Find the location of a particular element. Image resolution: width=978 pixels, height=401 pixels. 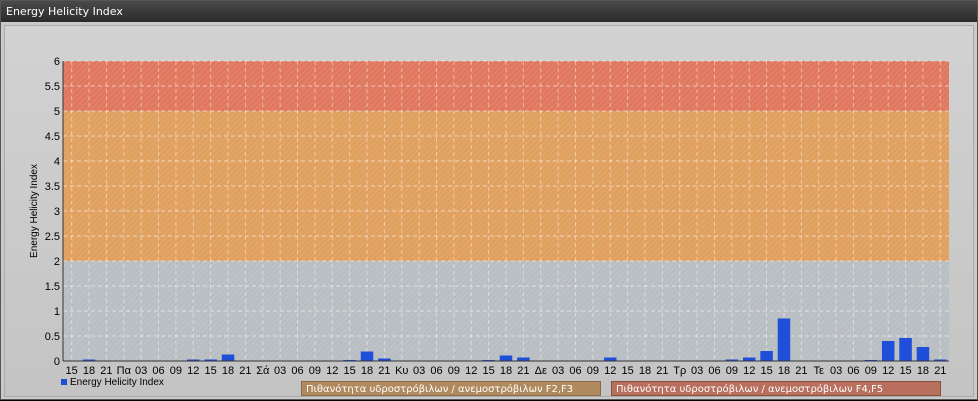

y-tick-label: 4 is located at coordinates (57, 162).